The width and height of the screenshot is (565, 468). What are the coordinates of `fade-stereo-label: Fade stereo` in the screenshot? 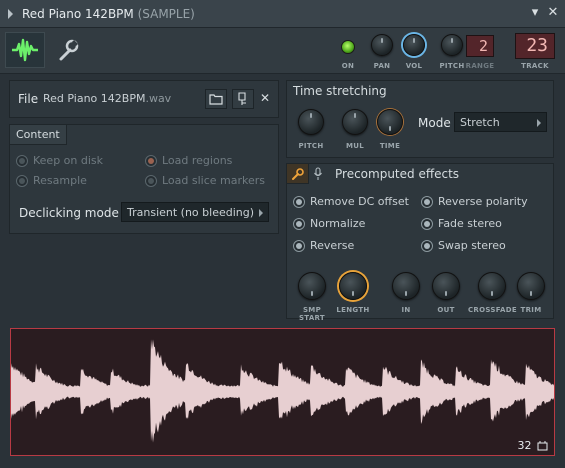 It's located at (470, 223).